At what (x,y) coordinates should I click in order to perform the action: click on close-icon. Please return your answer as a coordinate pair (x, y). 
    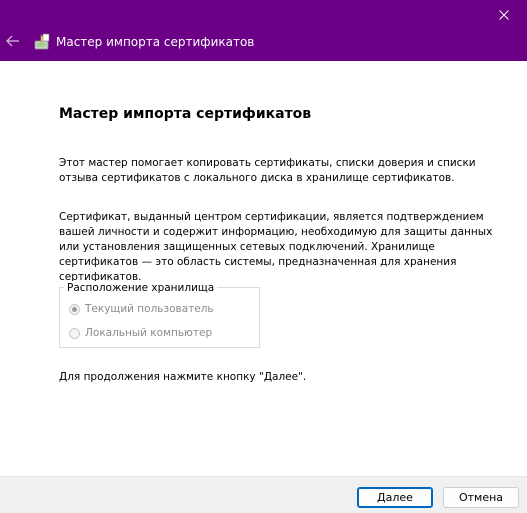
    Looking at the image, I should click on (504, 15).